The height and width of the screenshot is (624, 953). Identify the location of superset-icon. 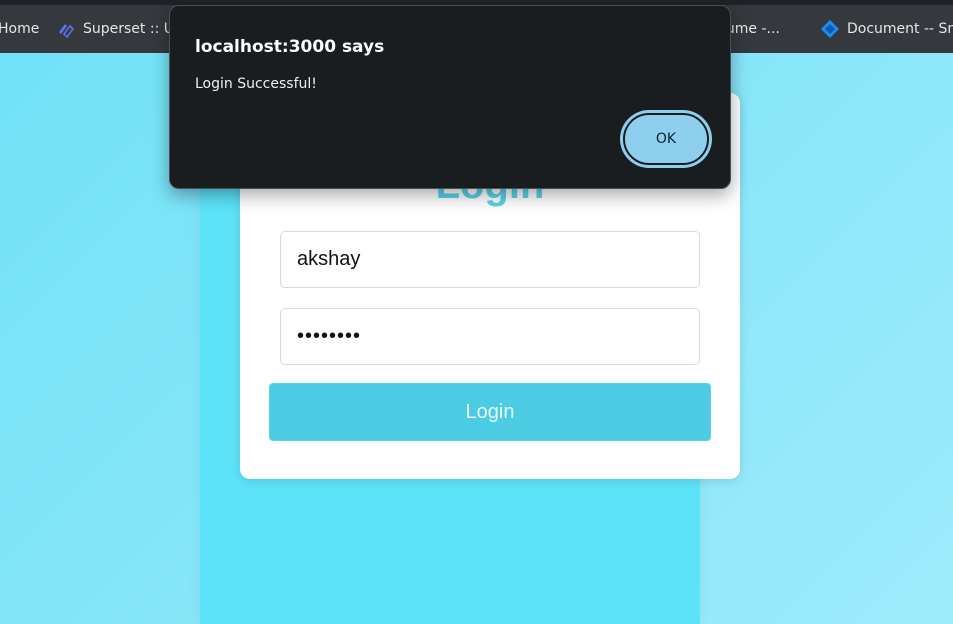
(66, 29).